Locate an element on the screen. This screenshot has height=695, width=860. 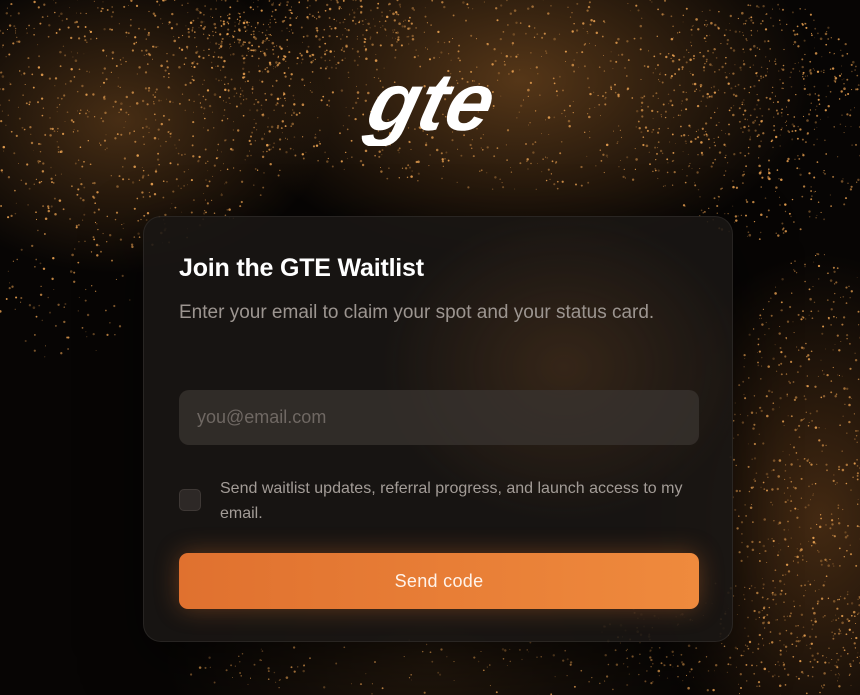
svg-text: gte is located at coordinates (431, 108).